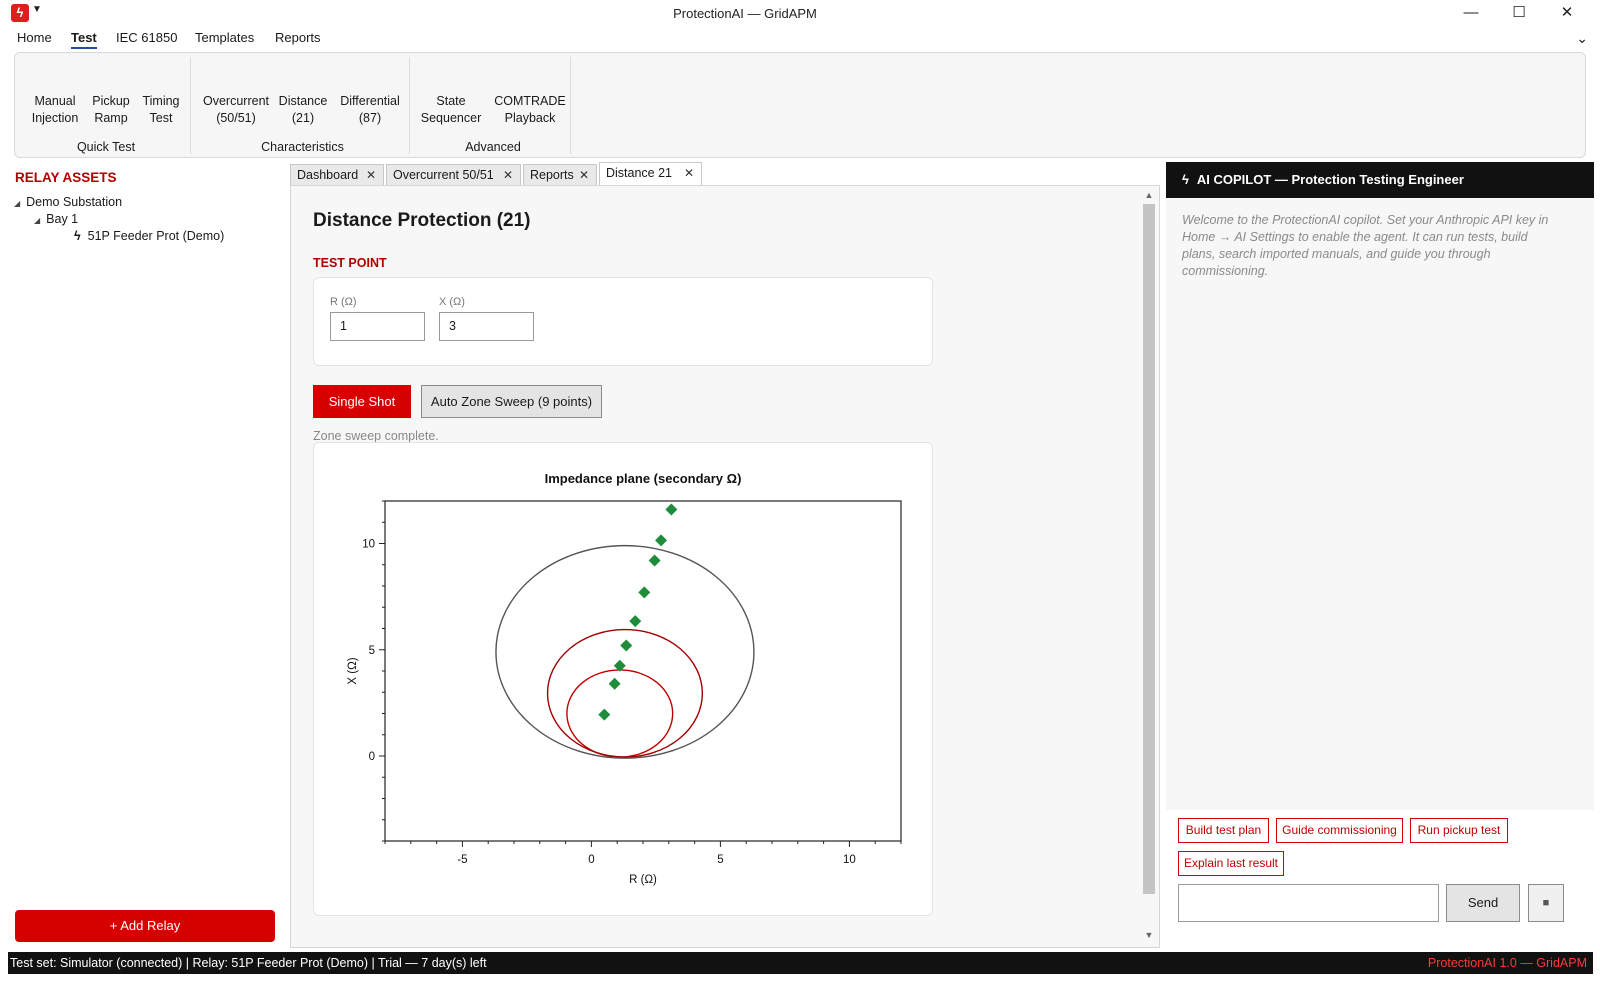 This screenshot has width=1600, height=981. I want to click on test-point-card: R (Ω) 1 X (Ω) 3, so click(623, 321).